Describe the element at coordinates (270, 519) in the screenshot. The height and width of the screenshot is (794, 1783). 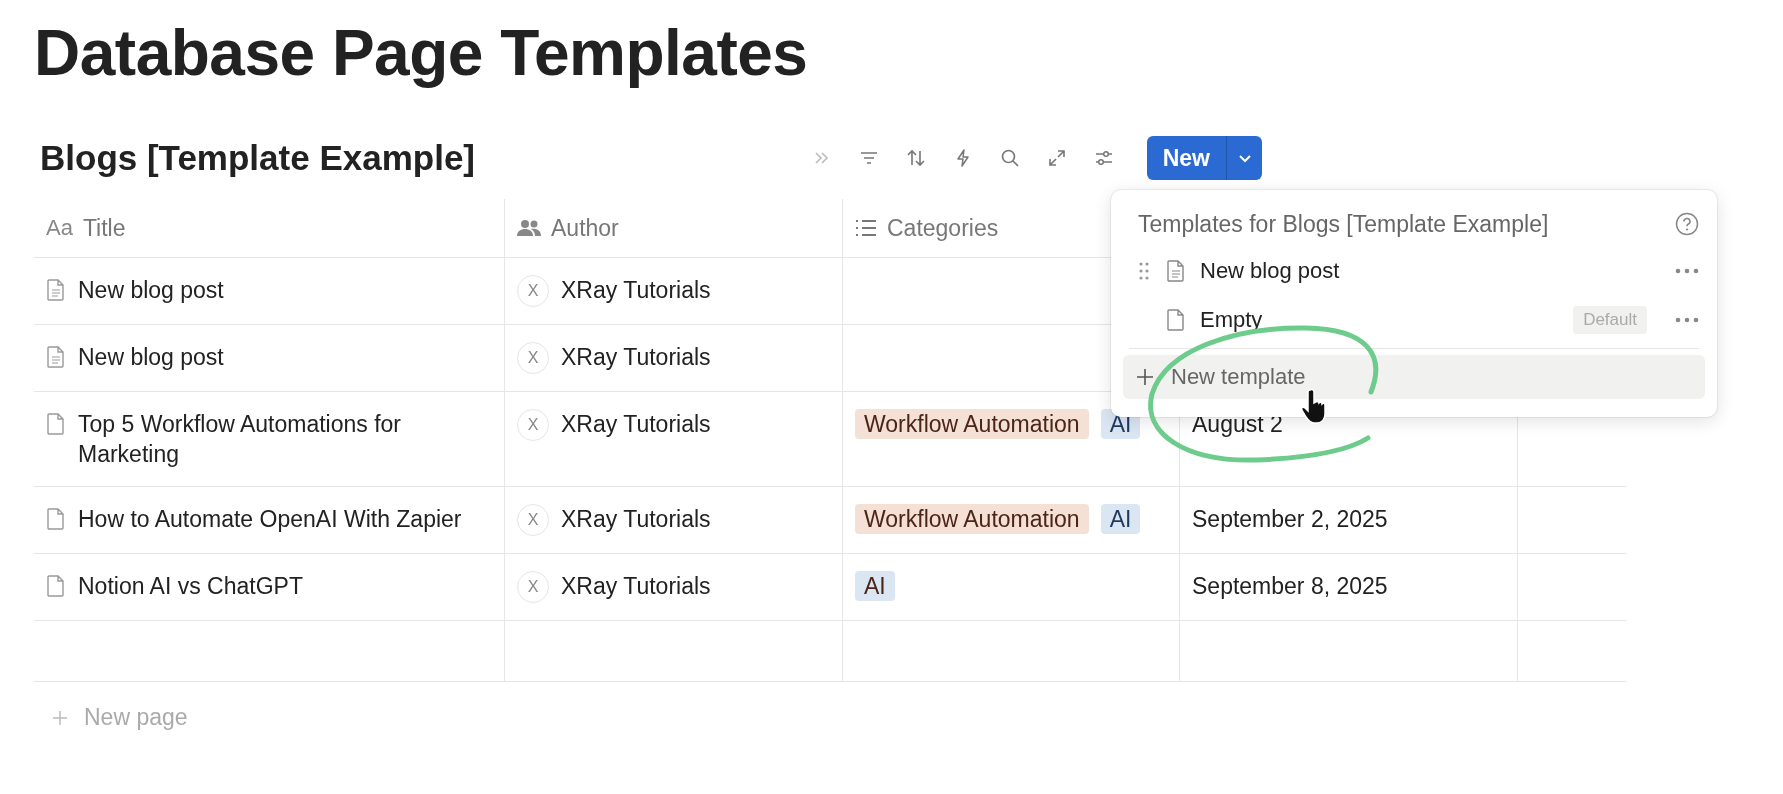
I see `page-title-cell: How to Automate OpenAI With Zapier` at that location.